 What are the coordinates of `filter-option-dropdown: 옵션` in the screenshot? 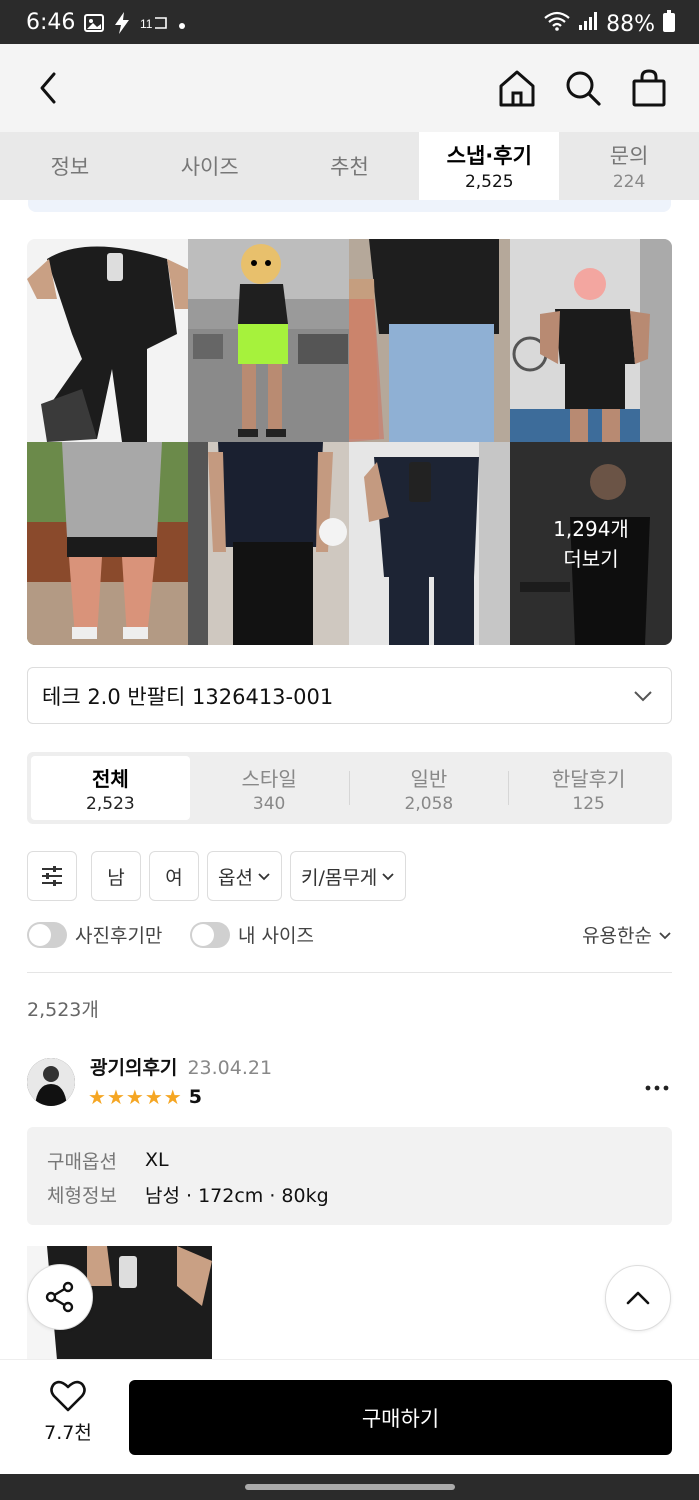 It's located at (244, 876).